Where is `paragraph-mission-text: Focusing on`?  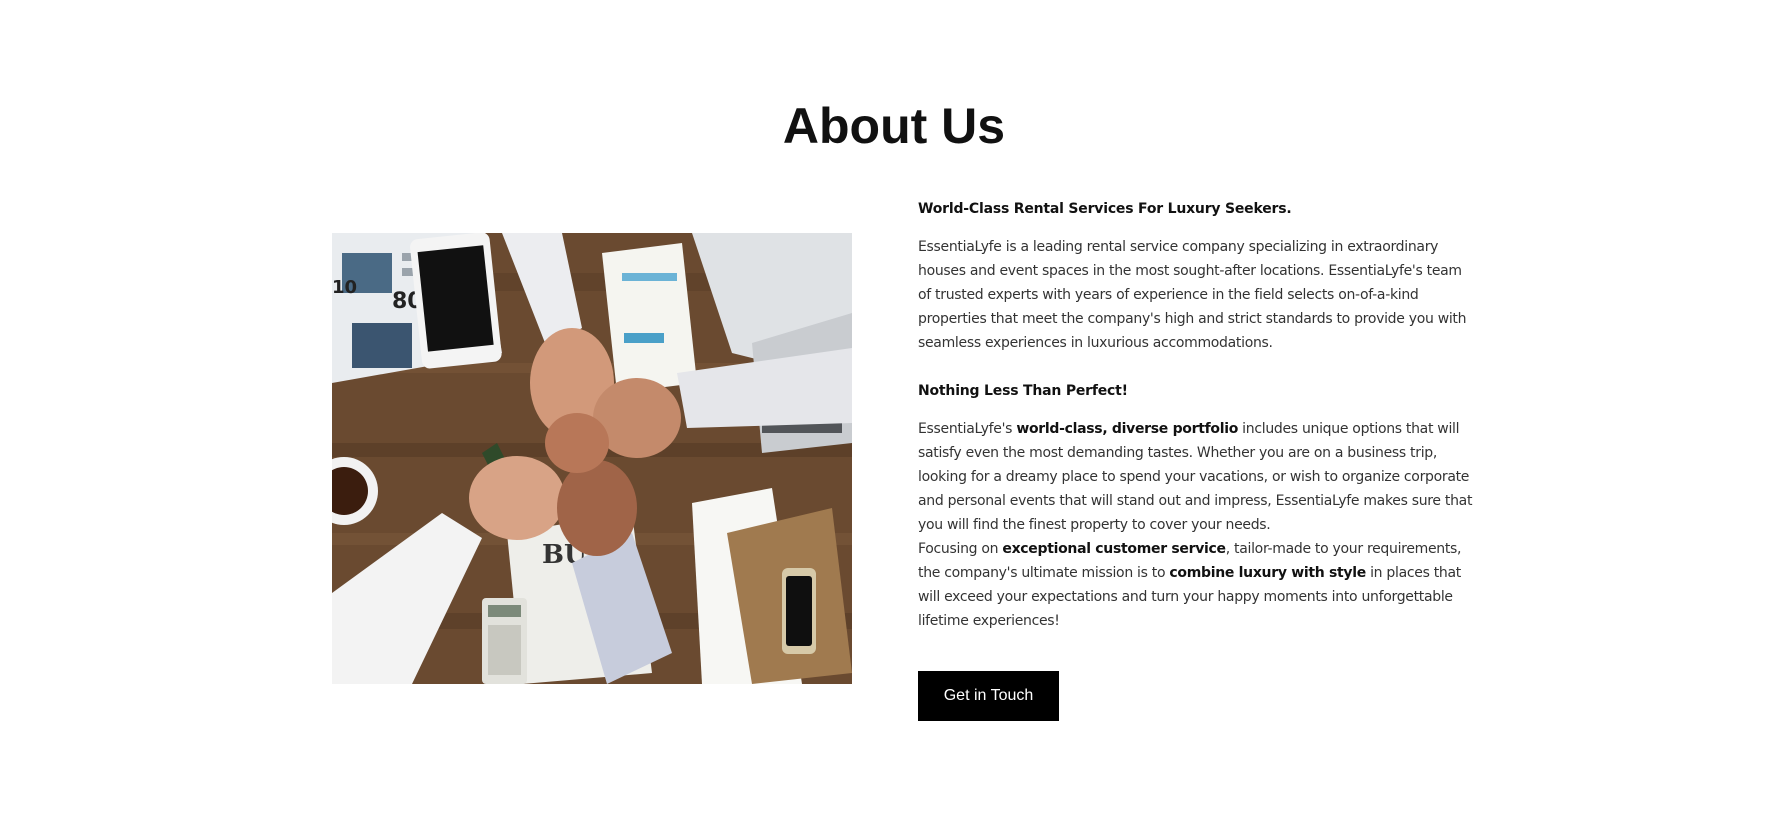 paragraph-mission-text: Focusing on is located at coordinates (960, 549).